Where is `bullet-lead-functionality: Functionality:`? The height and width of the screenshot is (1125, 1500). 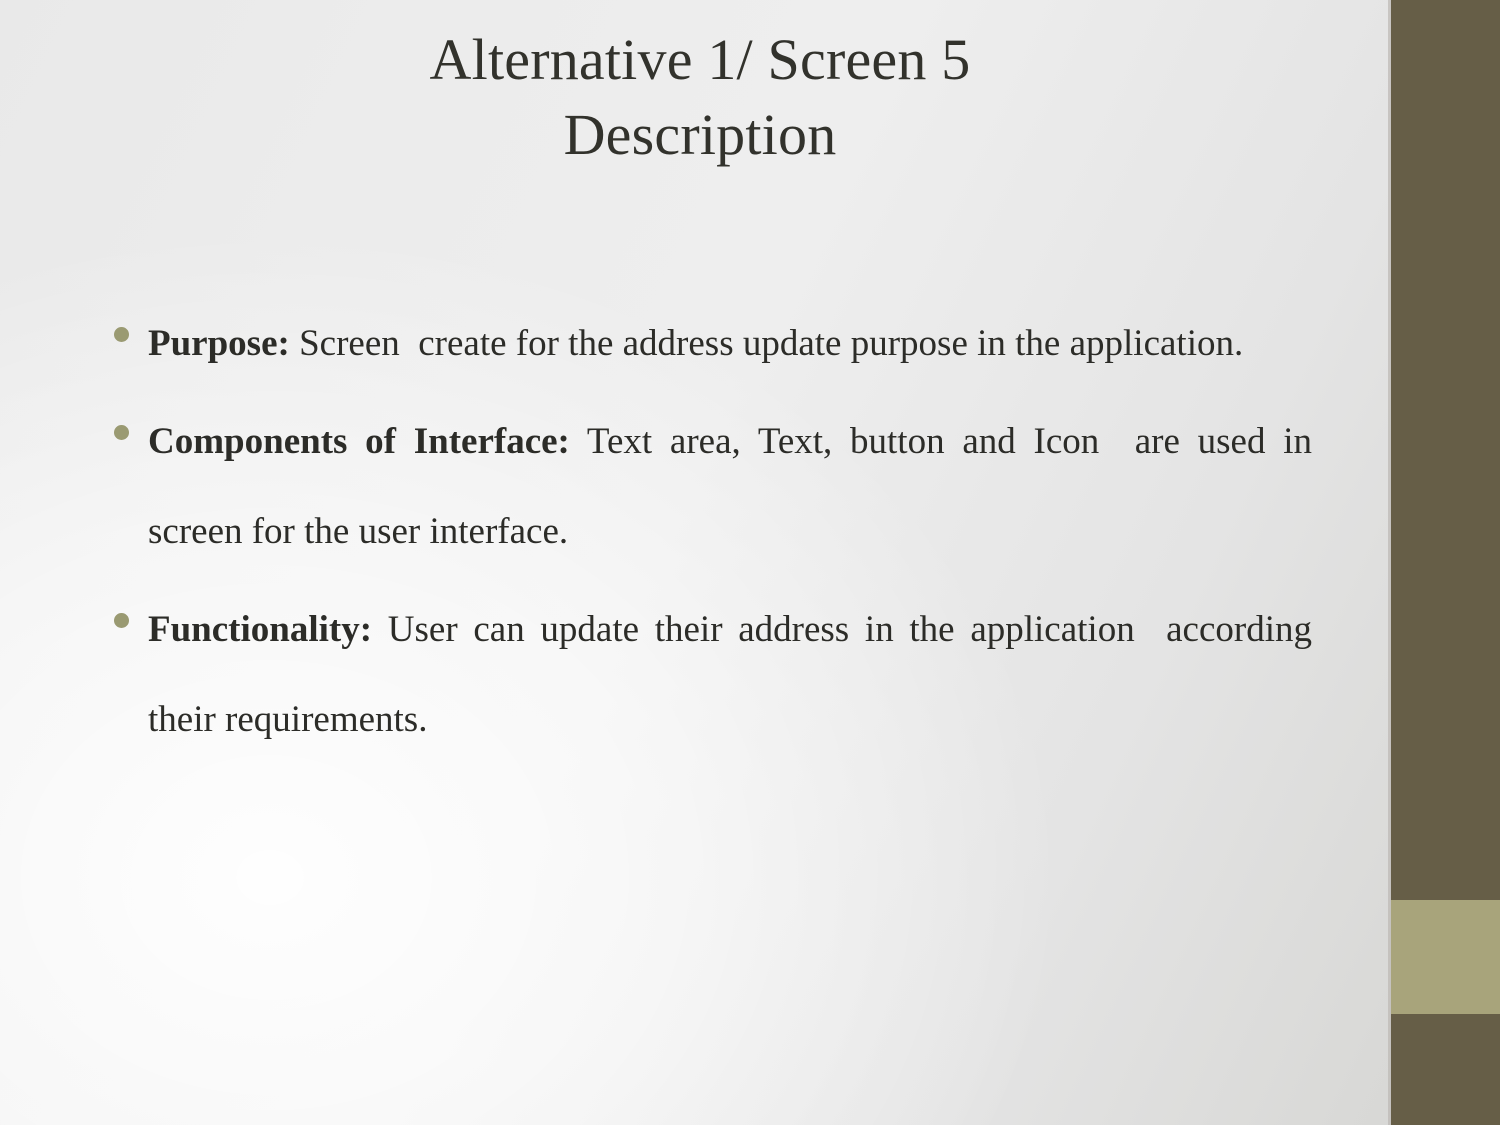 bullet-lead-functionality: Functionality: is located at coordinates (260, 629).